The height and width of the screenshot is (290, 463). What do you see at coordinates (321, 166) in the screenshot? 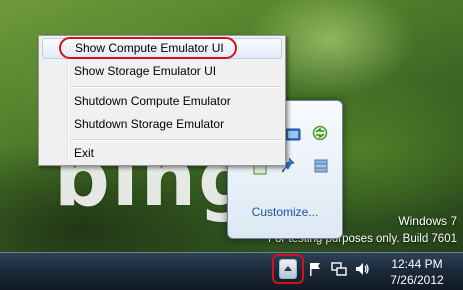
I see `storage-icon` at bounding box center [321, 166].